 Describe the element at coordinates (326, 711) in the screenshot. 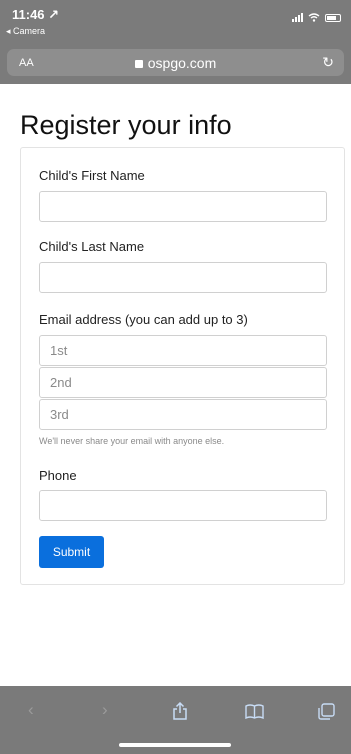

I see `tabs-icon` at that location.